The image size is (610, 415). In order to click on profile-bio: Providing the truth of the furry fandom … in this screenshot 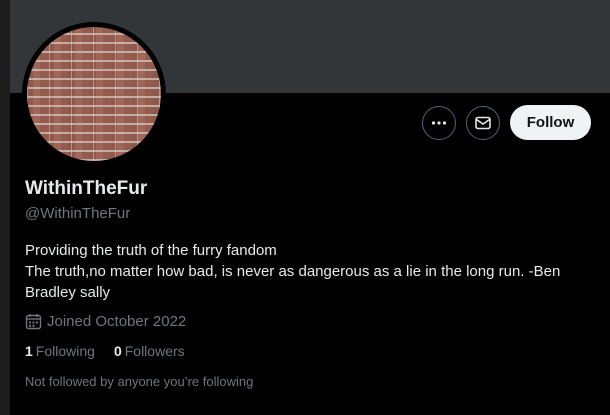, I will do `click(305, 271)`.